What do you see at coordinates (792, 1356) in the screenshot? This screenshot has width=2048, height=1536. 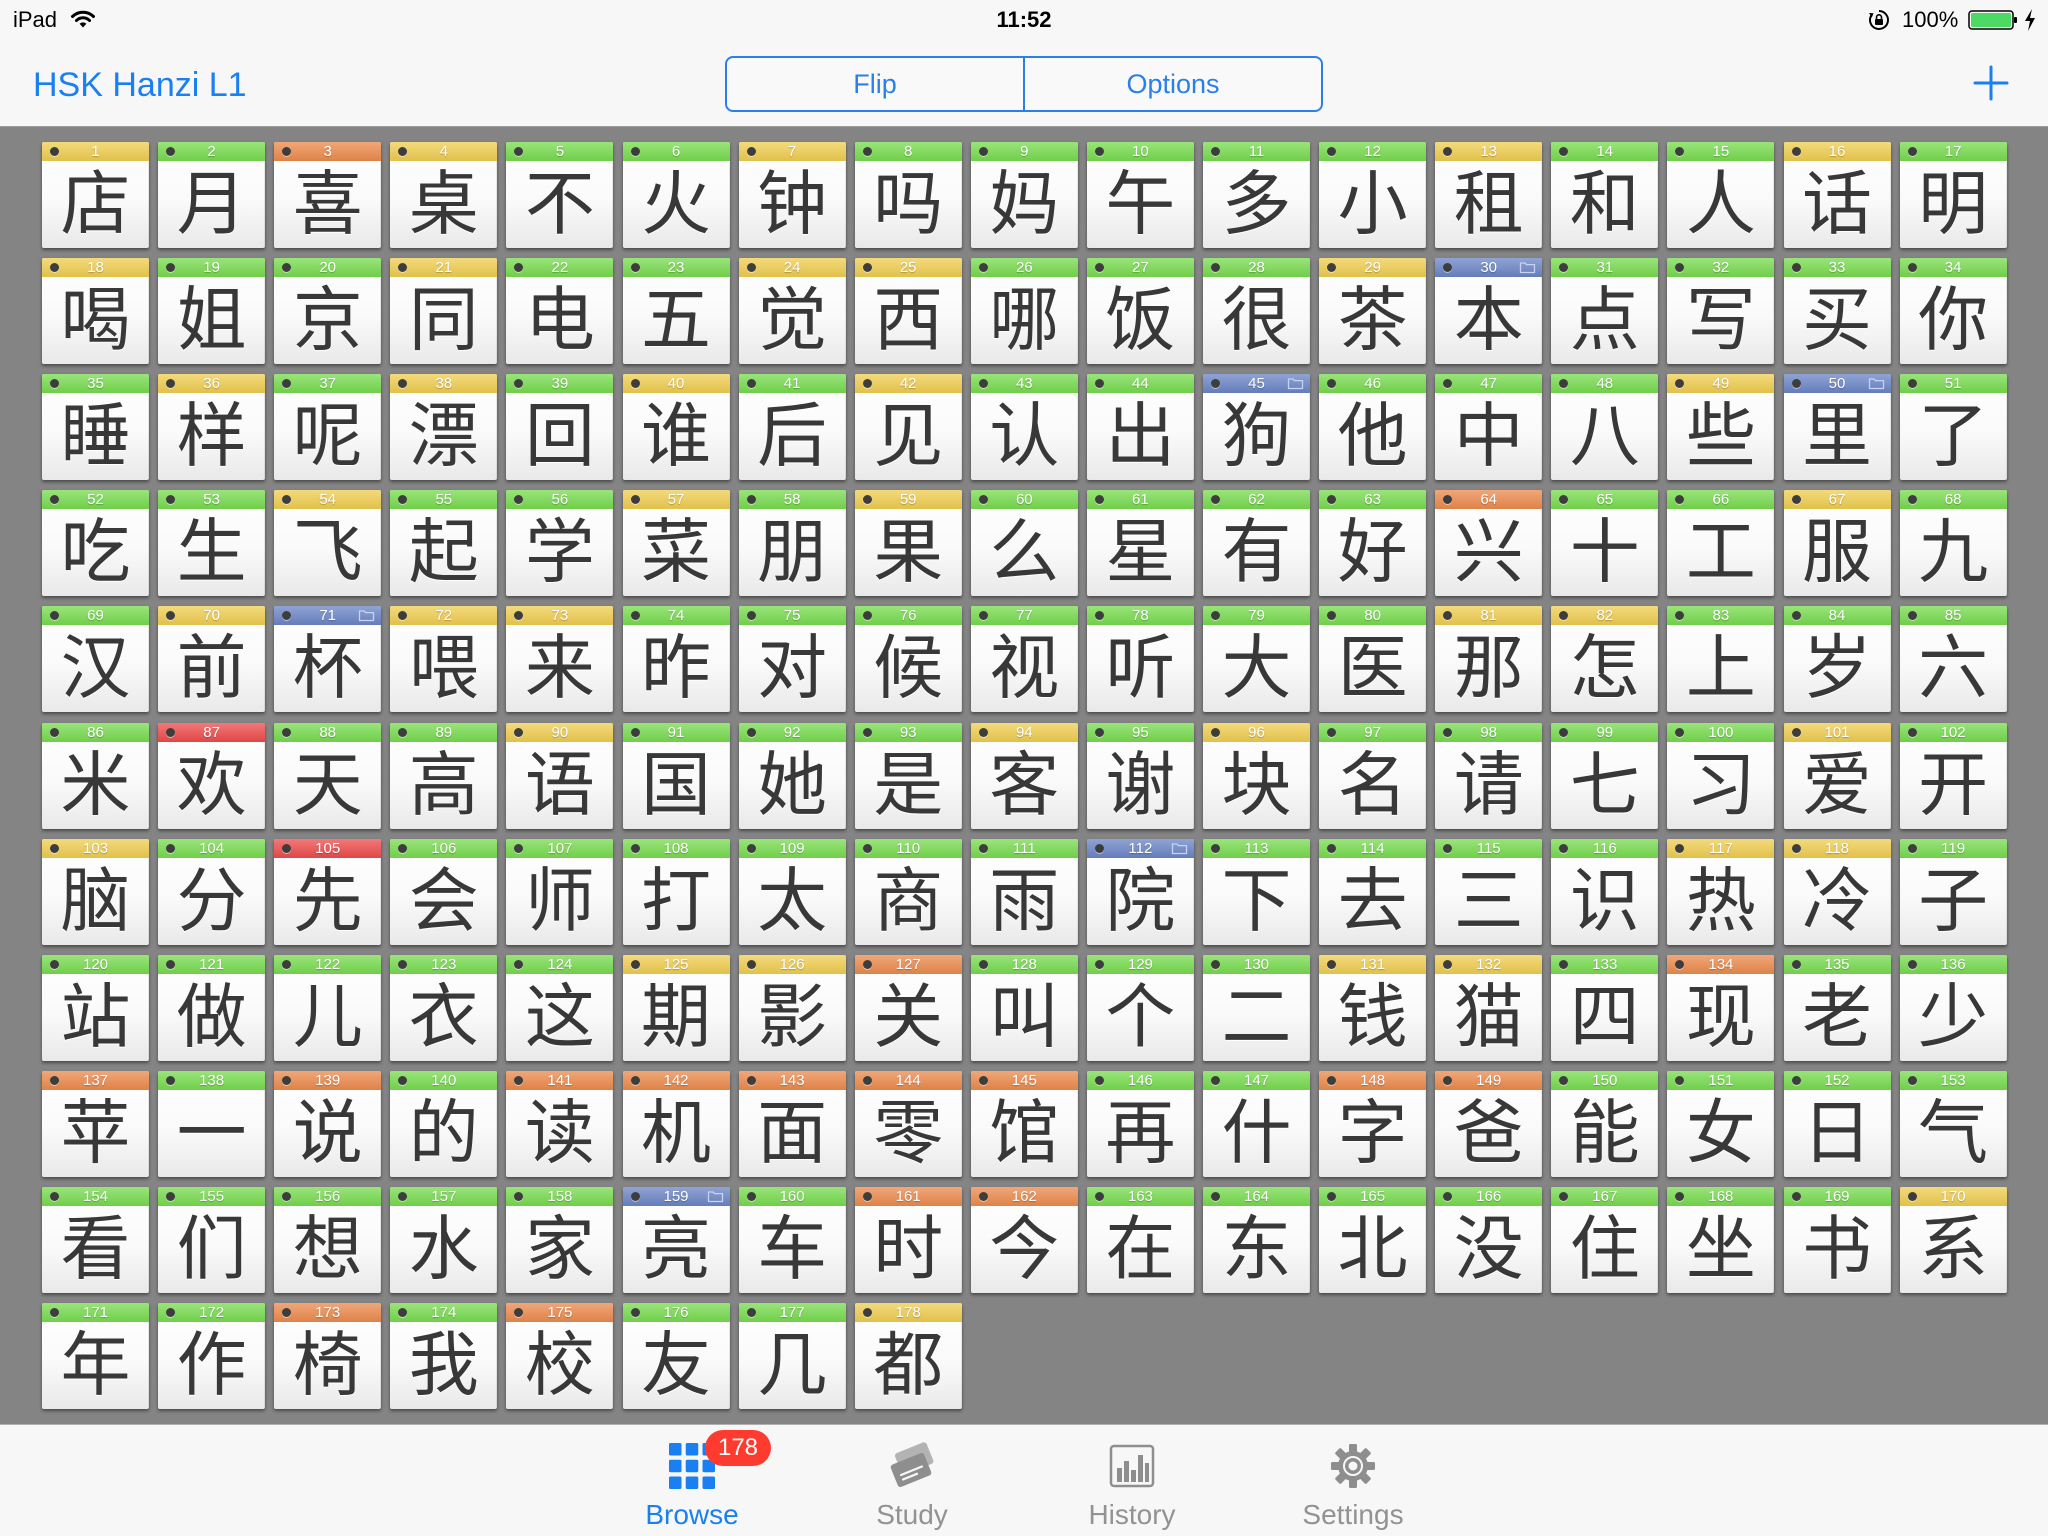 I see `hanzi-card: 177 几` at bounding box center [792, 1356].